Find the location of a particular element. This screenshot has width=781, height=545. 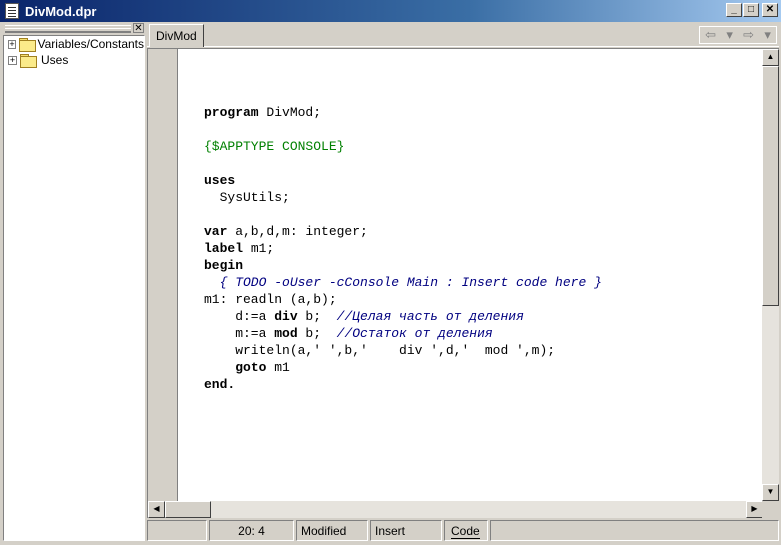

code-line: uses is located at coordinates (403, 180).